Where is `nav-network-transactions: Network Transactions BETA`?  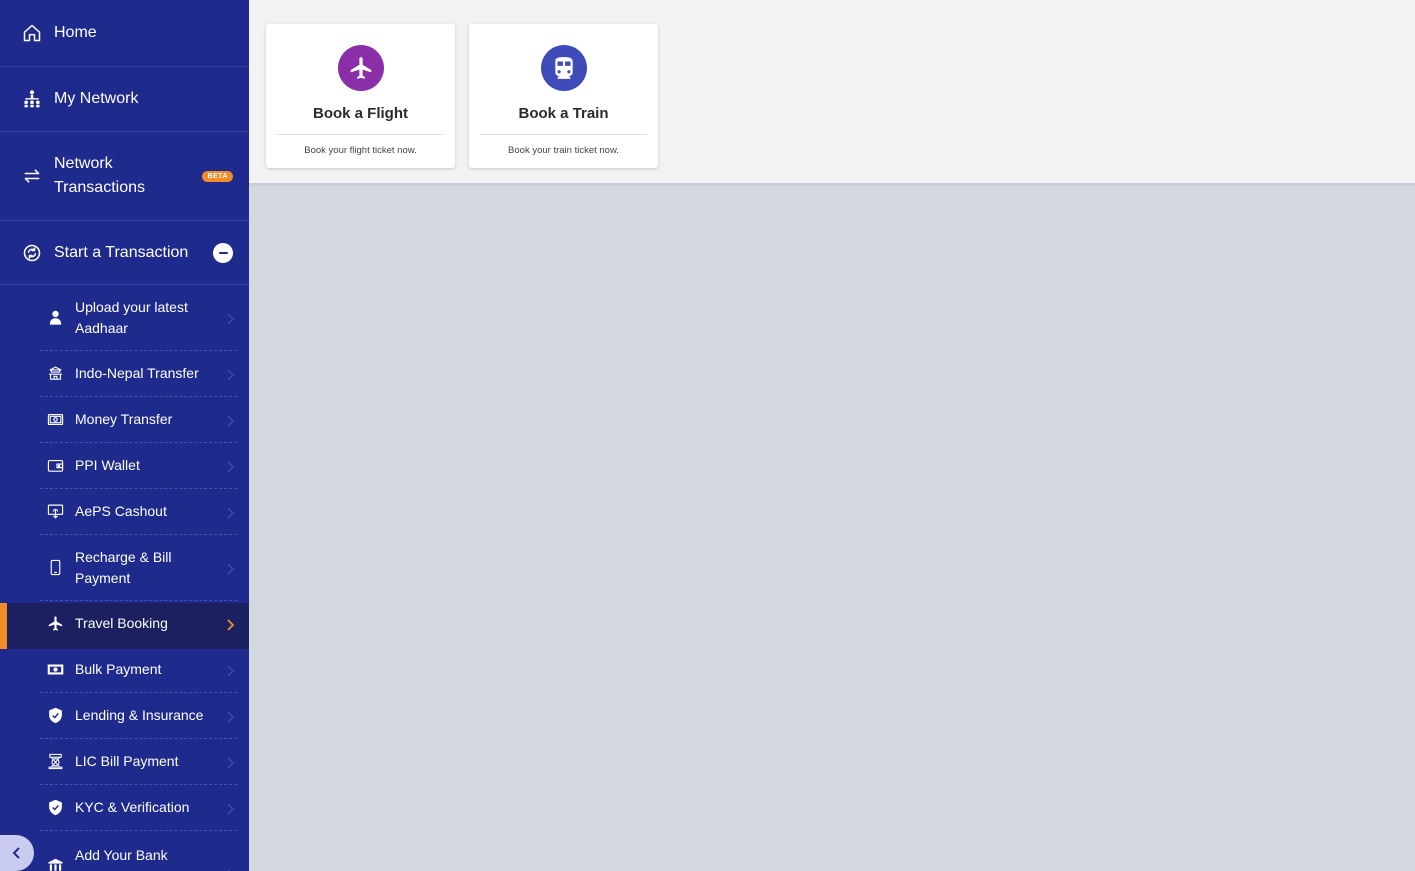
nav-network-transactions: Network Transactions BETA is located at coordinates (124, 176).